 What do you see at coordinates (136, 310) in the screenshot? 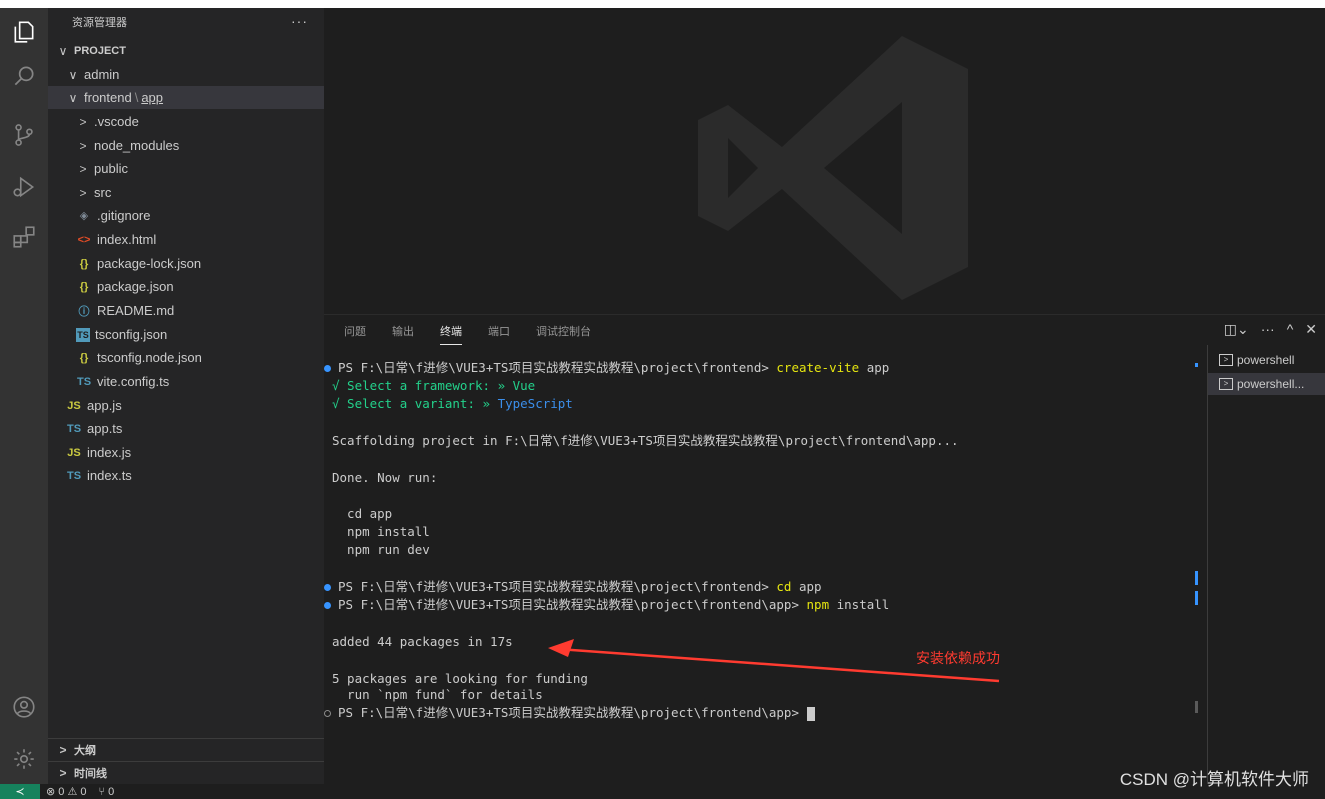
I see `file-label: README.md` at bounding box center [136, 310].